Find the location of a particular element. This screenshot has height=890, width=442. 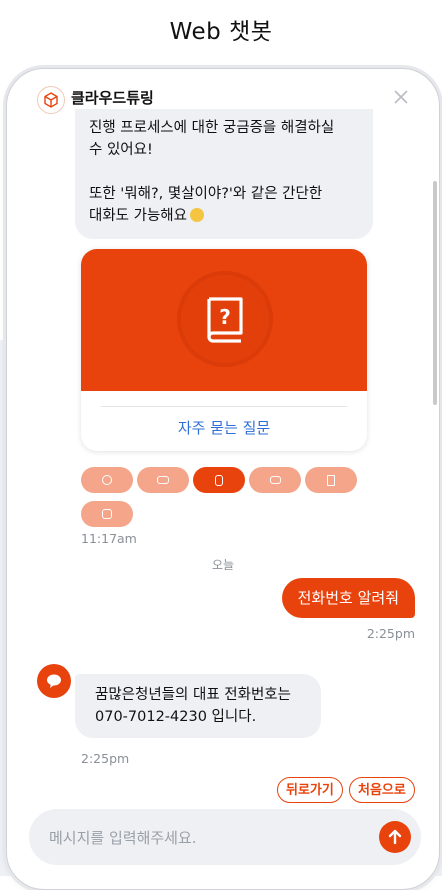

card-divider is located at coordinates (224, 406).